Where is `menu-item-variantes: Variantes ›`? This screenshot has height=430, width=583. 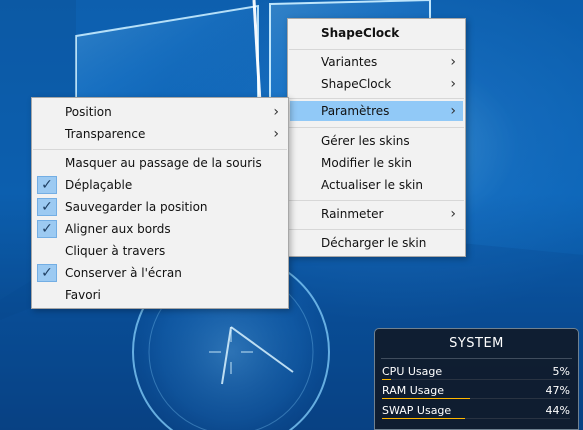
menu-item-variantes: Variantes › is located at coordinates (376, 62).